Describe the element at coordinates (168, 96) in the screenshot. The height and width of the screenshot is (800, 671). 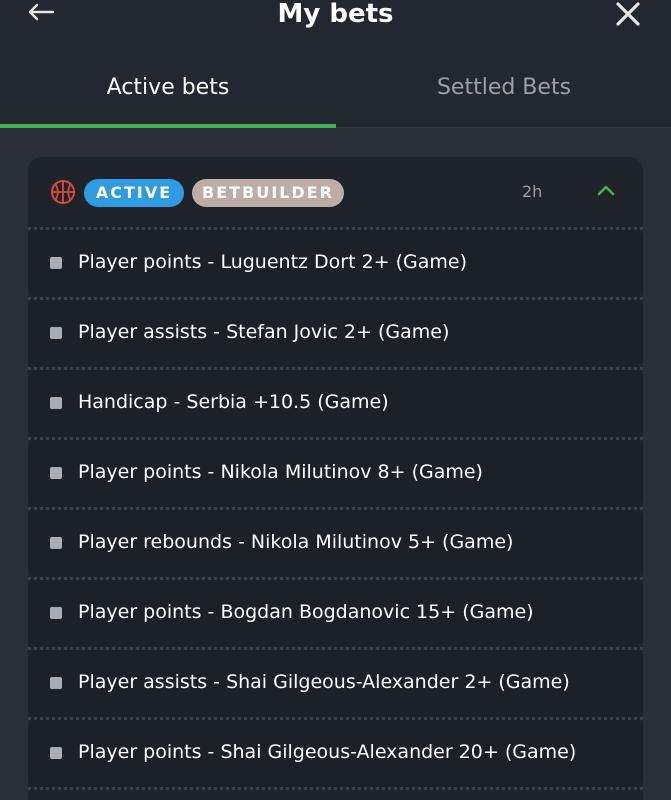
I see `tab-active-bets: Active bets` at that location.